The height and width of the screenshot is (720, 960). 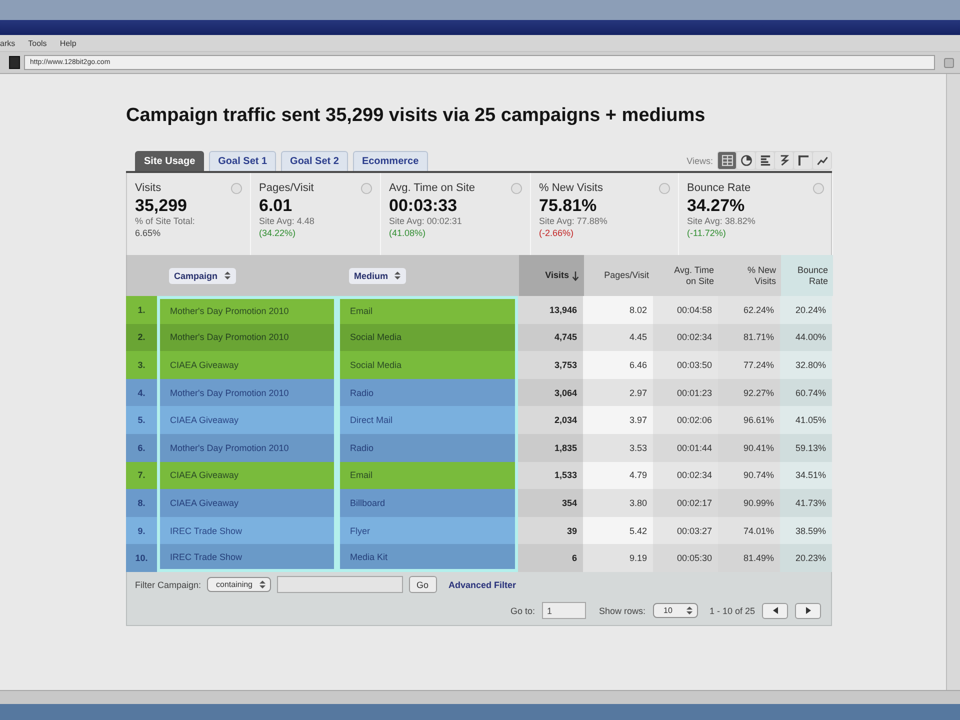 I want to click on tab: Ecommerce, so click(x=390, y=161).